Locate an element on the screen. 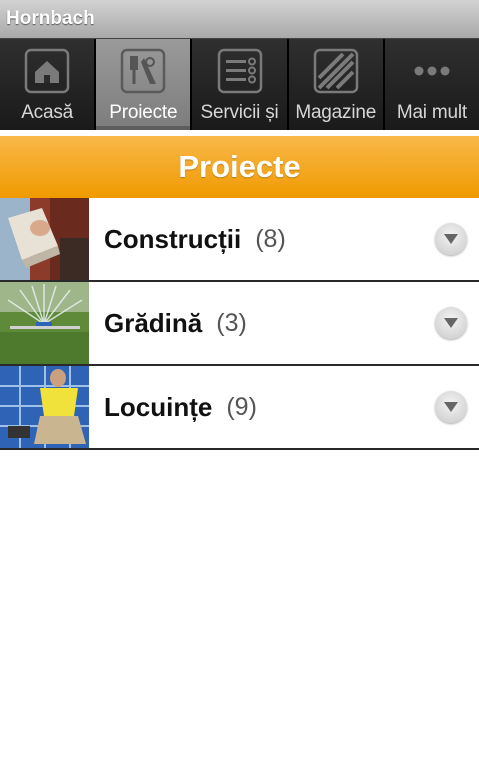 The height and width of the screenshot is (763, 479). tab-acasa: Acasă is located at coordinates (48, 84).